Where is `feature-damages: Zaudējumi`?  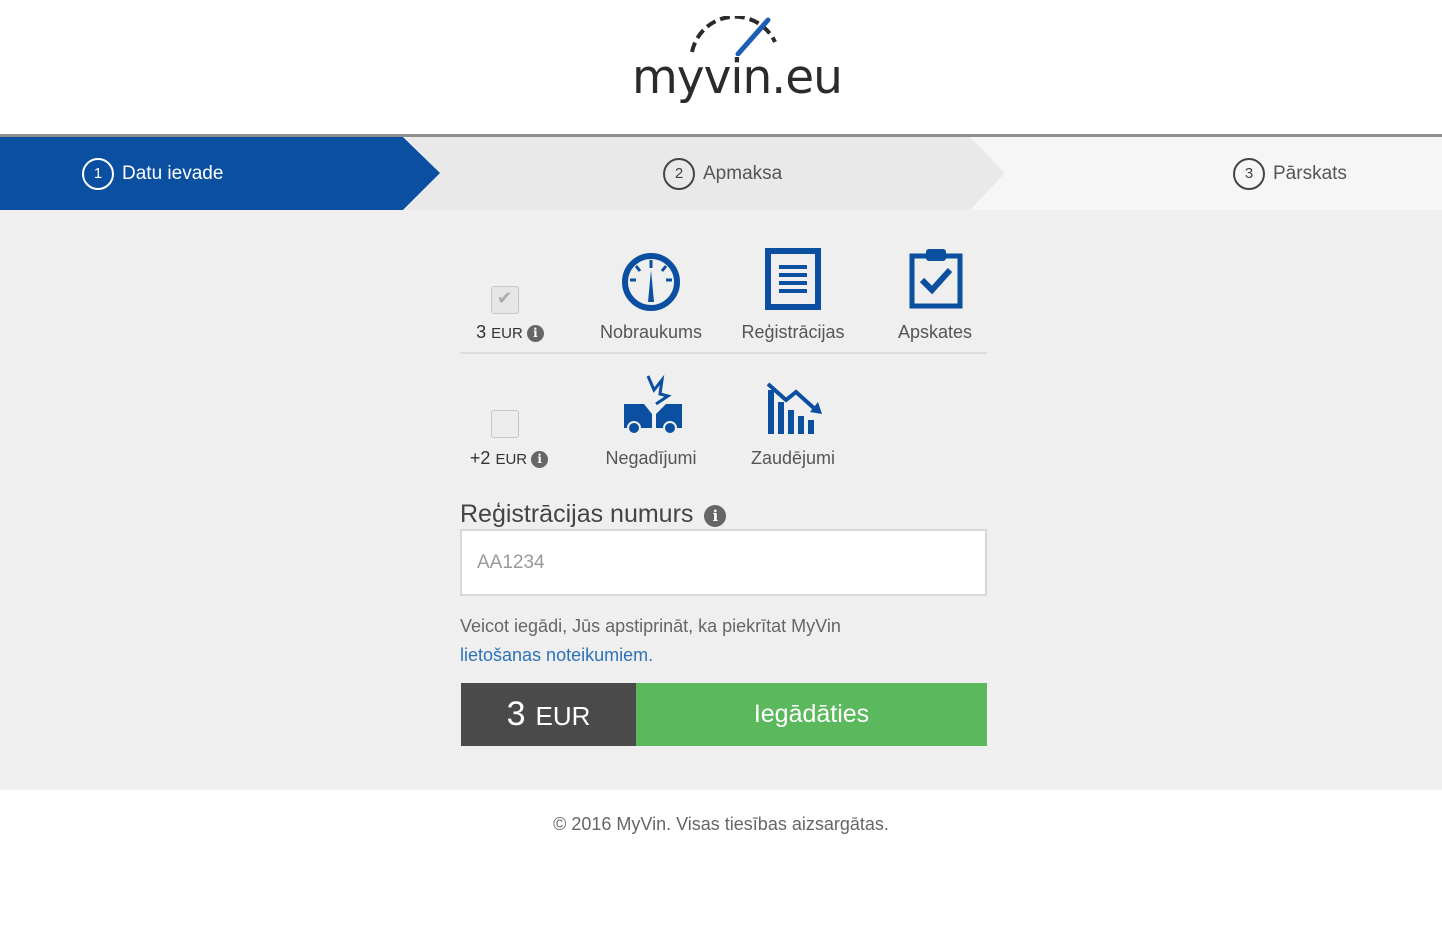
feature-damages: Zaudējumi is located at coordinates (793, 425).